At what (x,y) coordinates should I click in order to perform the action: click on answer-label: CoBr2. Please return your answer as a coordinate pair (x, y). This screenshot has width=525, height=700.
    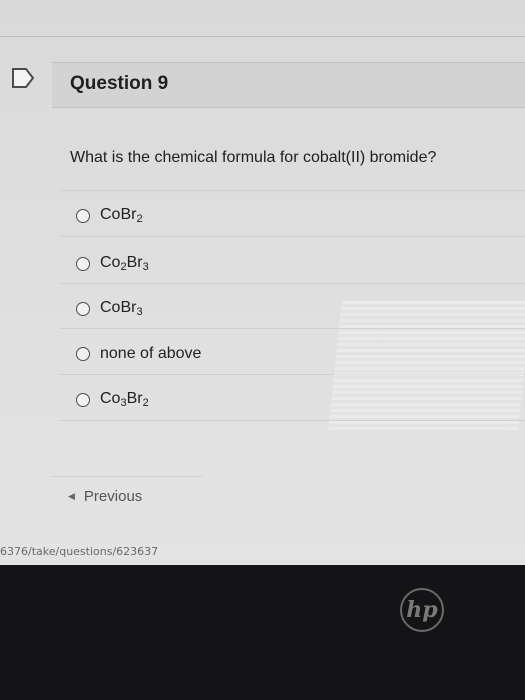
    Looking at the image, I should click on (121, 215).